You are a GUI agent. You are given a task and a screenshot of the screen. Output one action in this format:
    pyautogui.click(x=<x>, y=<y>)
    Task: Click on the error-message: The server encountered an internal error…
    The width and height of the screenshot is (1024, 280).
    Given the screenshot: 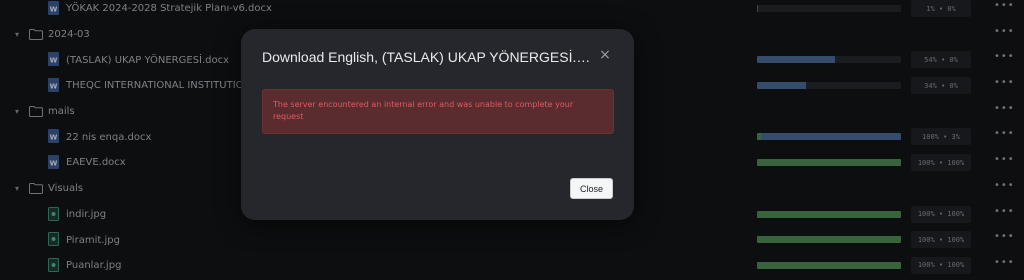 What is the action you would take?
    pyautogui.click(x=423, y=110)
    